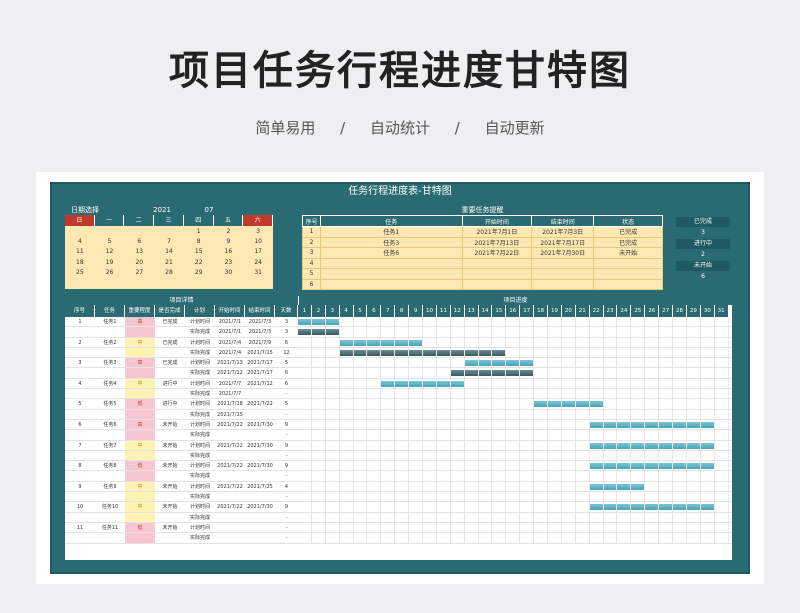  I want to click on day-header: 23, so click(610, 311).